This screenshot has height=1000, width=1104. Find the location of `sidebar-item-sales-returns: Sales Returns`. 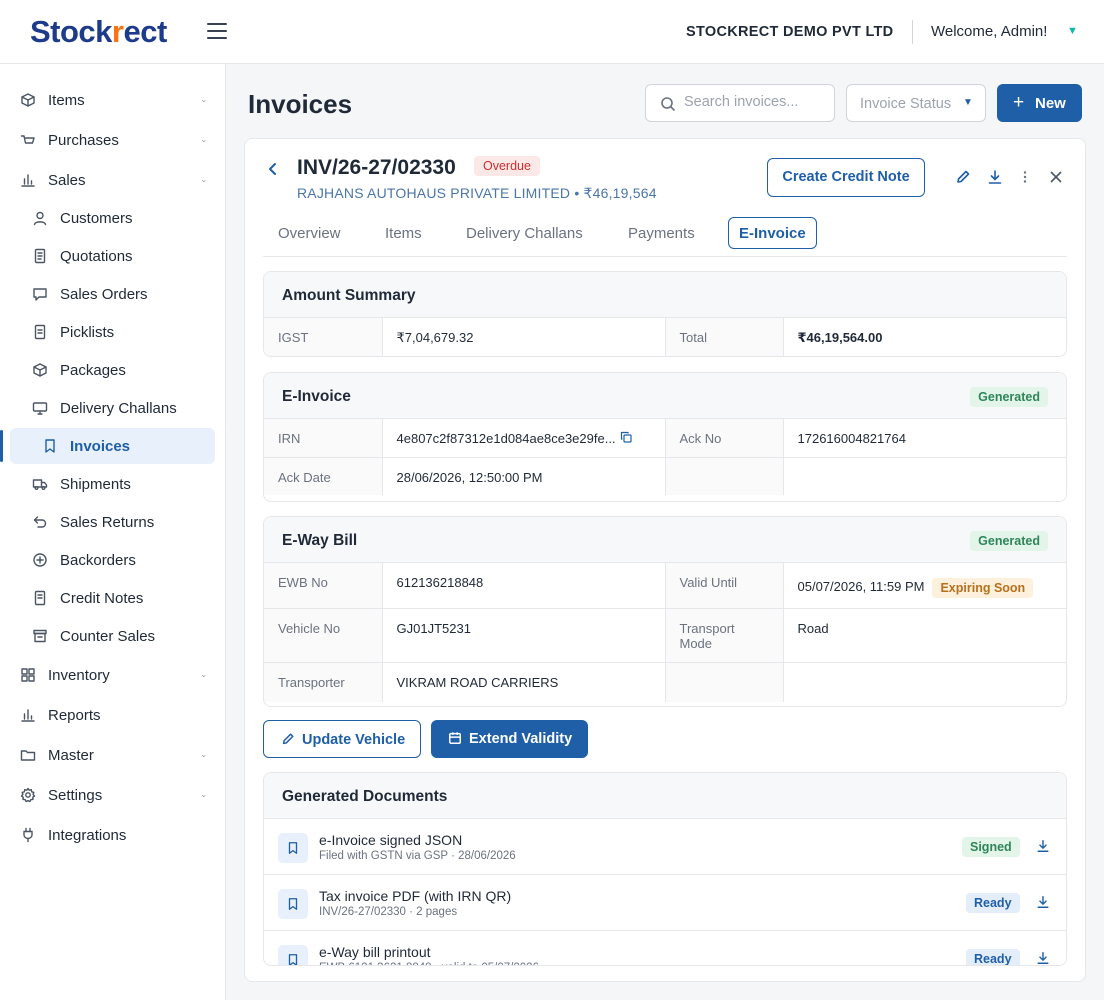

sidebar-item-sales-returns: Sales Returns is located at coordinates (112, 522).